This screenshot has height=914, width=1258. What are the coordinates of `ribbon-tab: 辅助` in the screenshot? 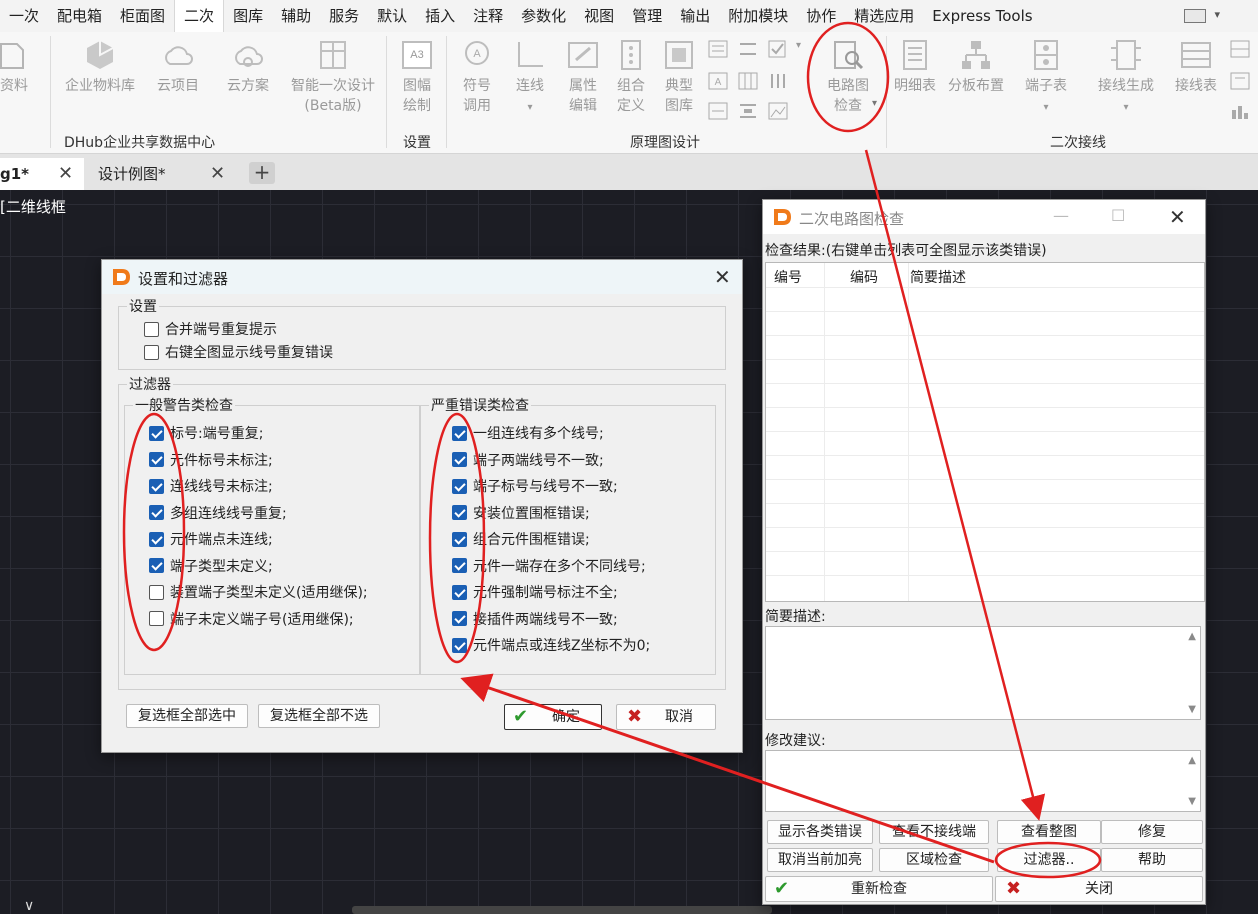 It's located at (296, 16).